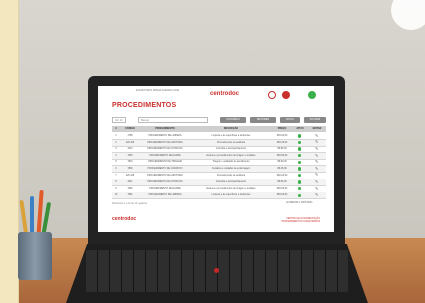 This screenshot has height=303, width=425. What do you see at coordinates (216, 270) in the screenshot?
I see `trackpoint` at bounding box center [216, 270].